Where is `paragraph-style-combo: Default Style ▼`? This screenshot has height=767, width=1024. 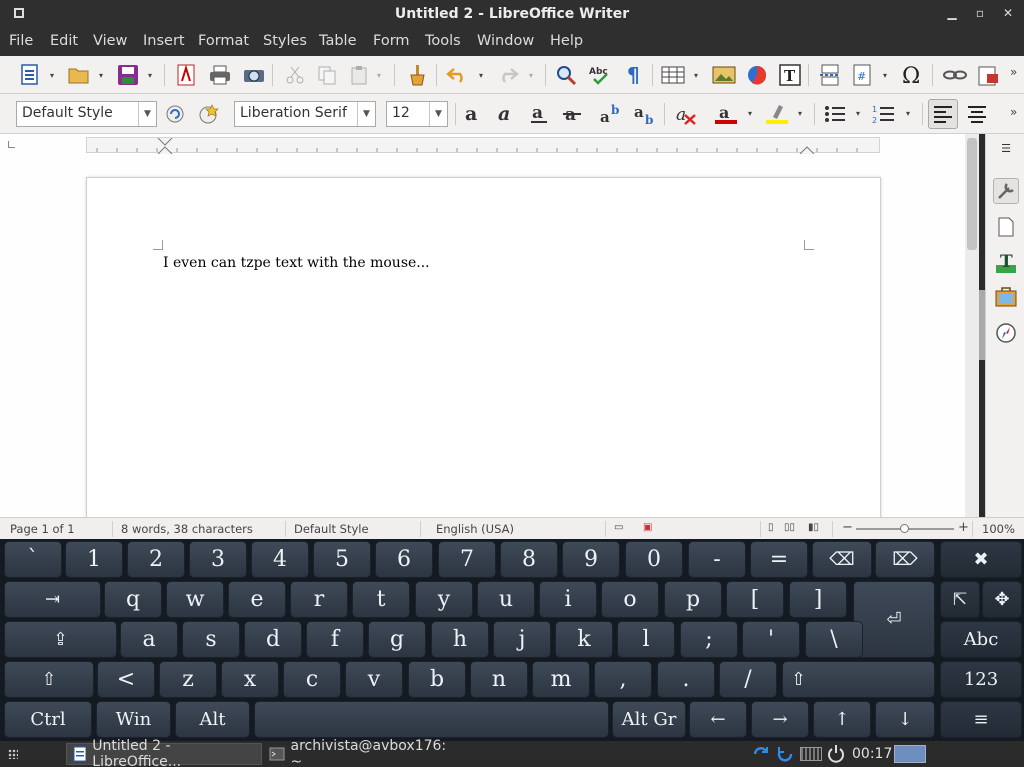
paragraph-style-combo: Default Style ▼ is located at coordinates (86, 114).